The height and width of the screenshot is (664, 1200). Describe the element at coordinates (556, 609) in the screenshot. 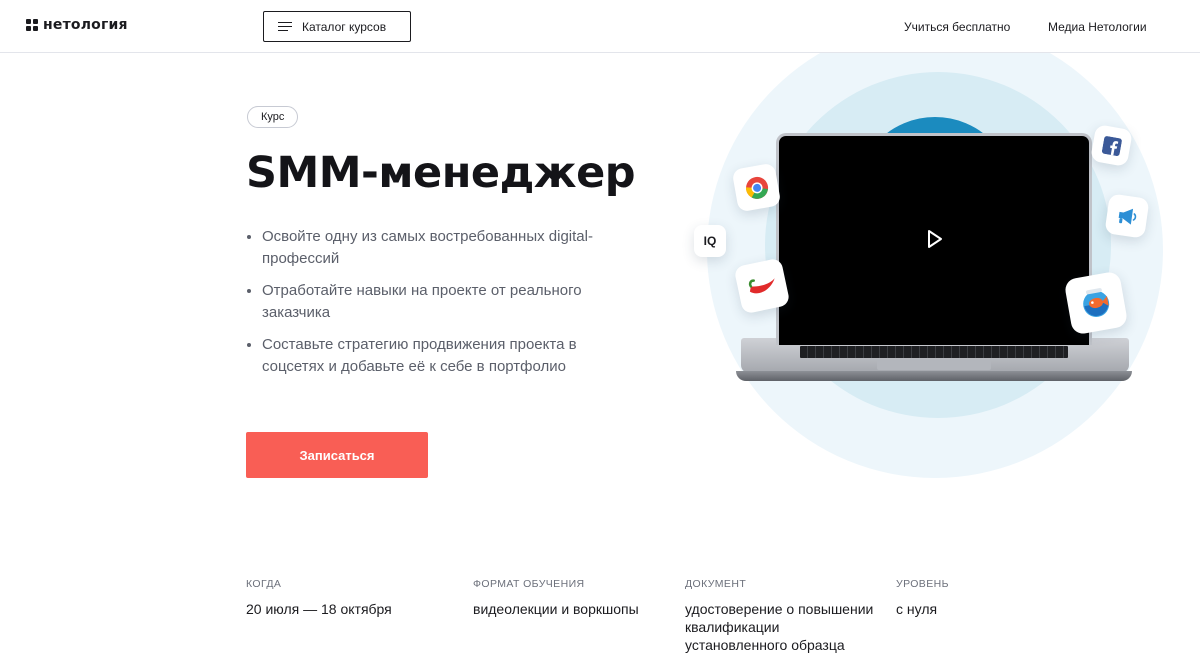

I see `fact-value: видеолекции и воркшопы` at that location.